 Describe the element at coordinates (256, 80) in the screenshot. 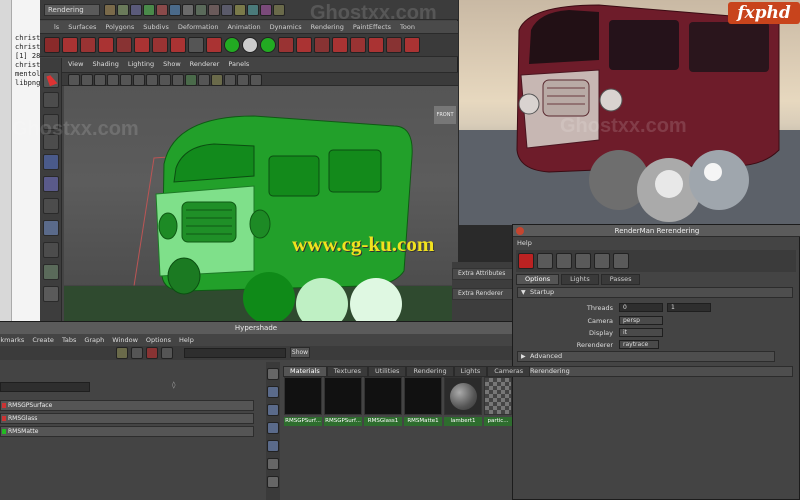

I see `isolate-icon` at that location.